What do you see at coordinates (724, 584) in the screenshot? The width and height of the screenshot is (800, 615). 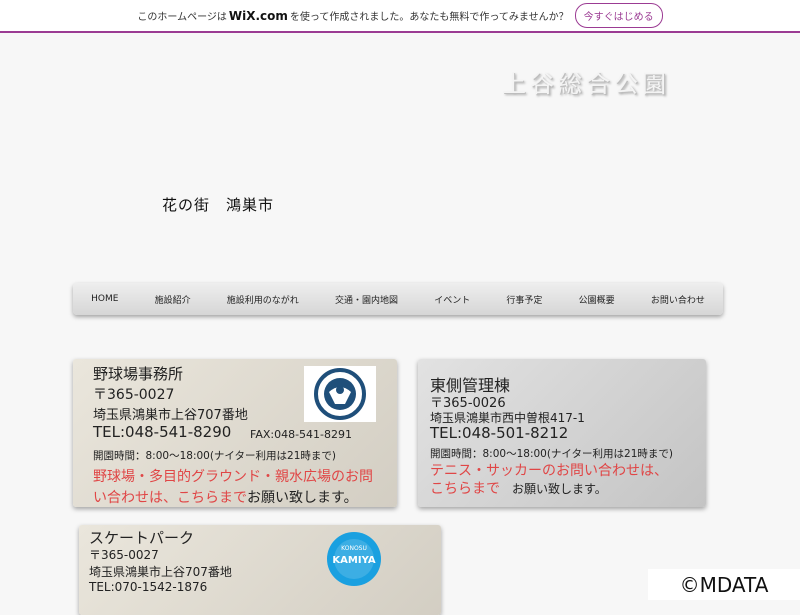 I see `watermark: ©MDATA` at bounding box center [724, 584].